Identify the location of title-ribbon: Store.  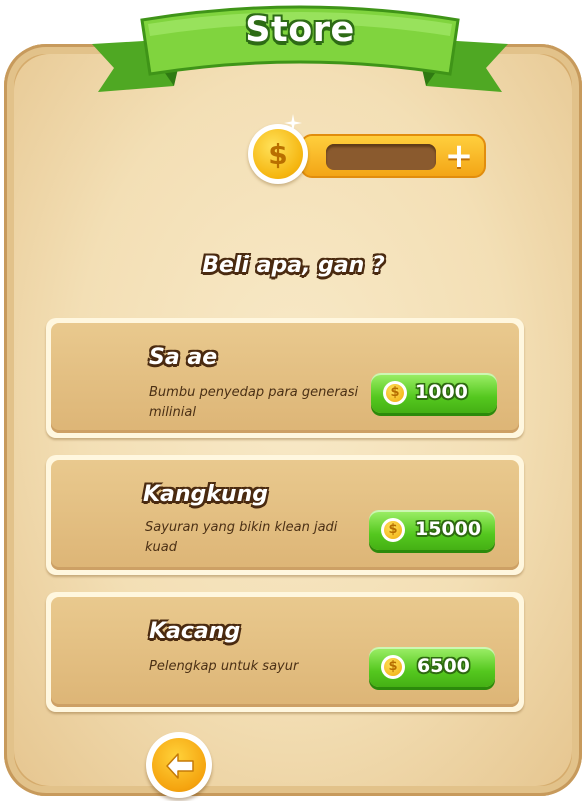
(300, 52).